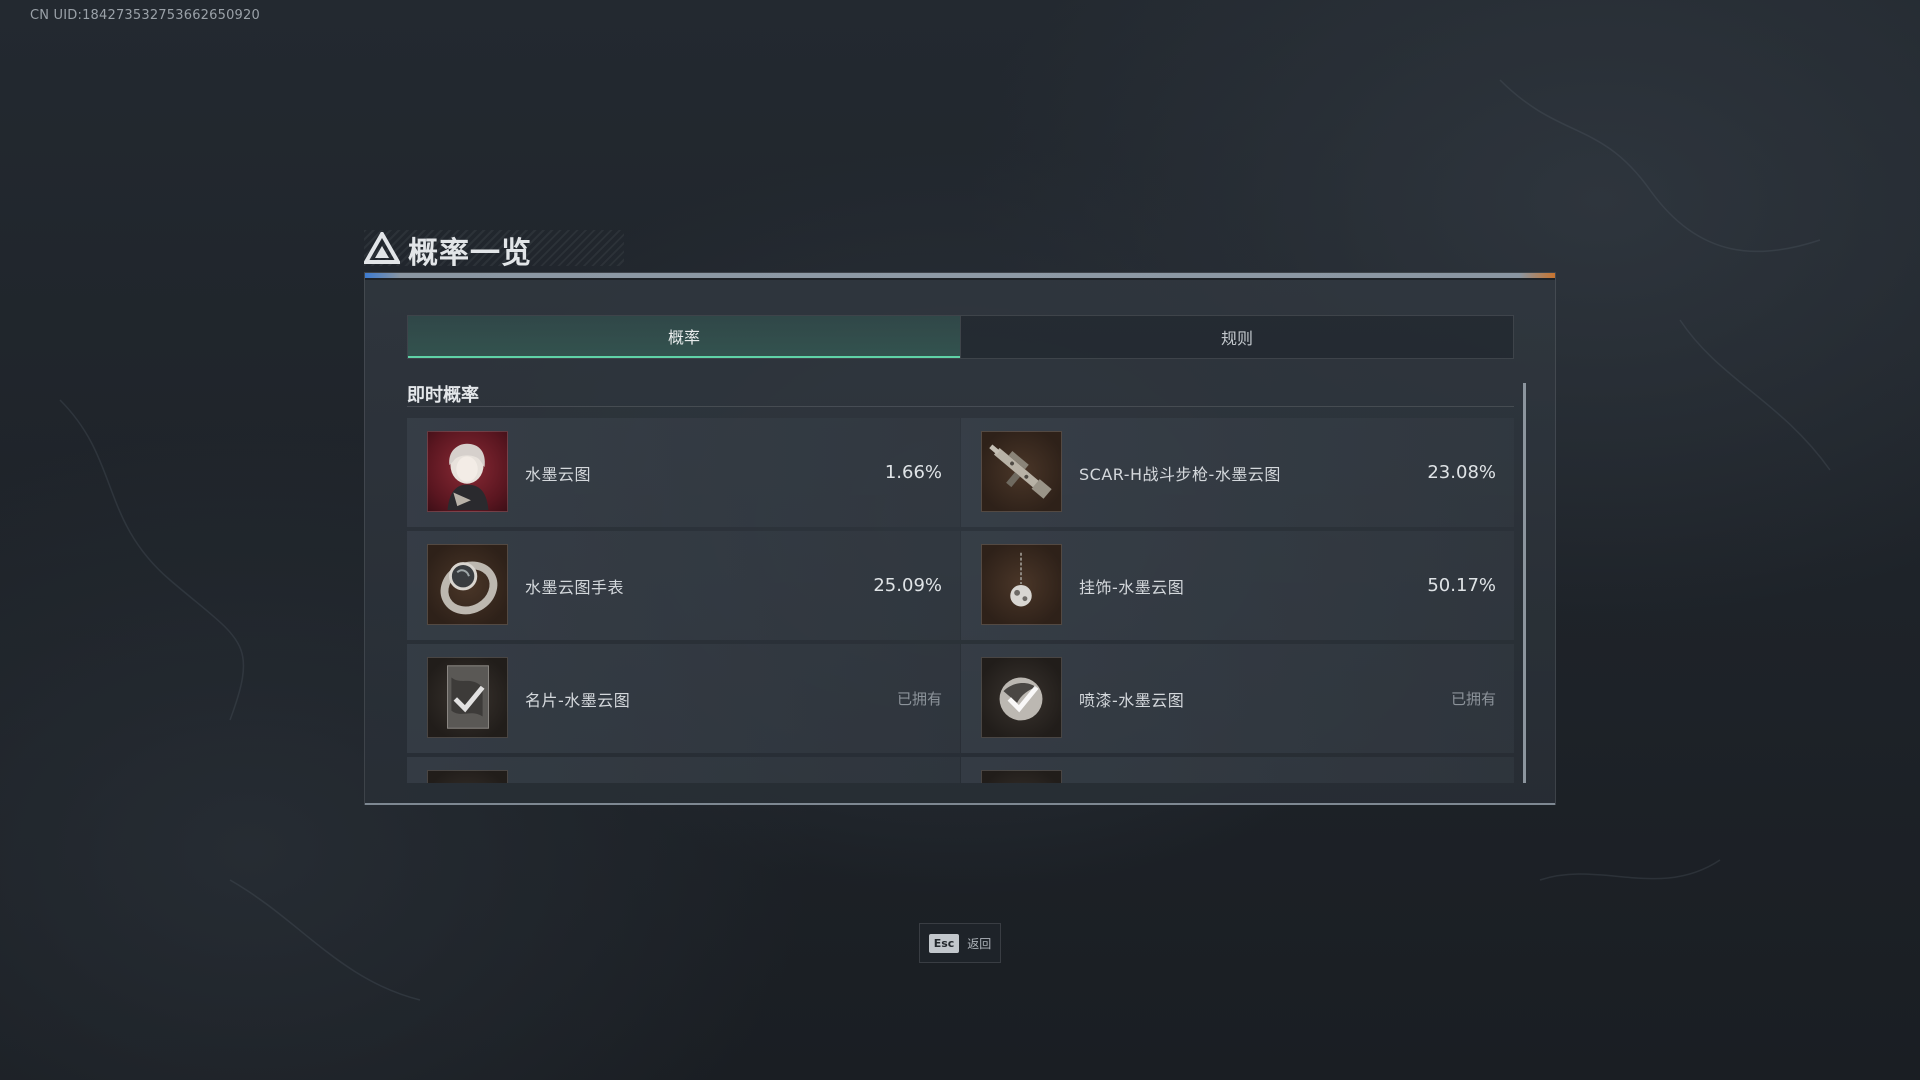 This screenshot has width=1920, height=1080. What do you see at coordinates (443, 395) in the screenshot?
I see `section-title: 即时概率` at bounding box center [443, 395].